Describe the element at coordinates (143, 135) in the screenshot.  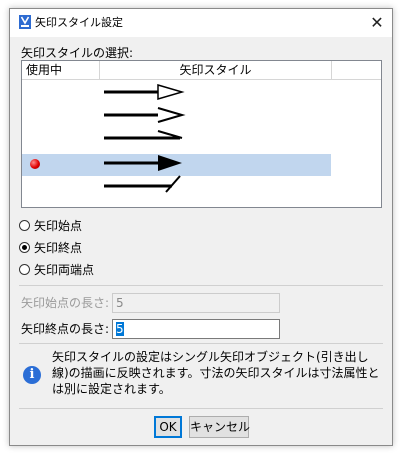
I see `arrow-barb` at that location.